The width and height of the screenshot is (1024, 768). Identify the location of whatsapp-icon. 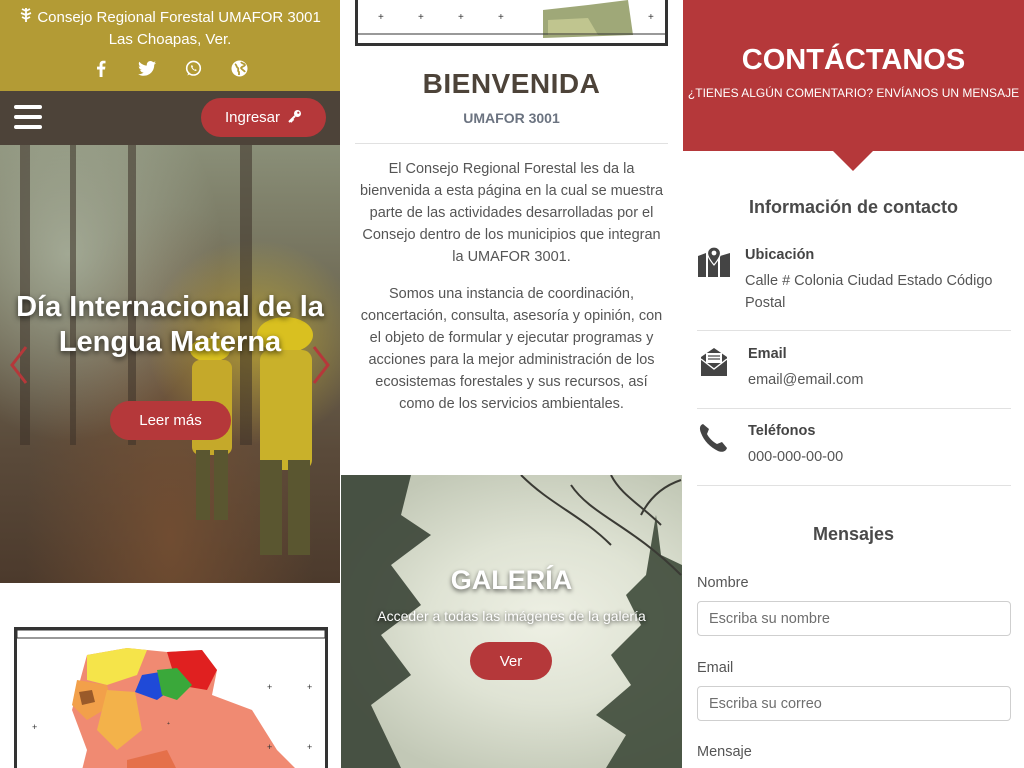
(193, 68).